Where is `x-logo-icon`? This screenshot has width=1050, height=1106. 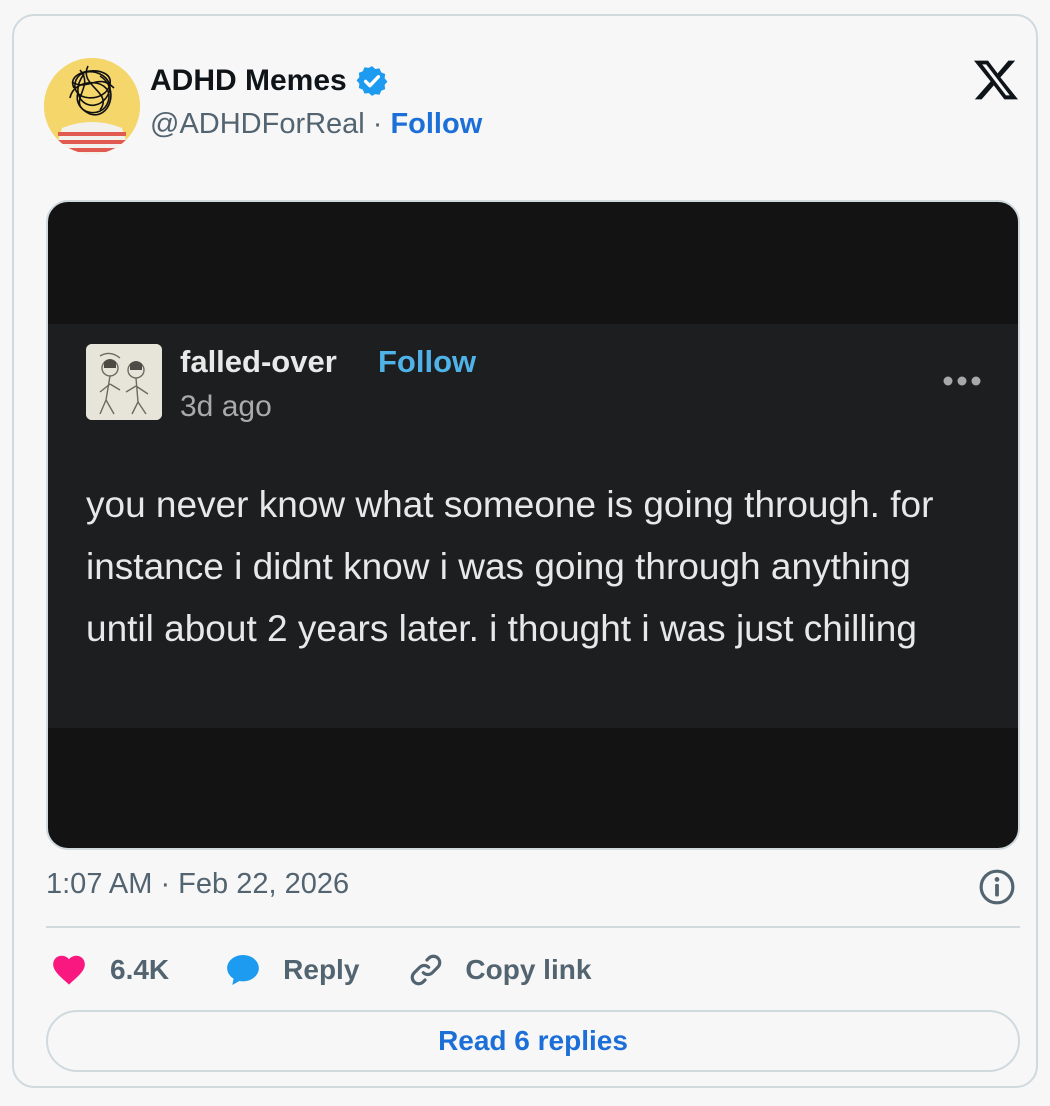
x-logo-icon is located at coordinates (996, 80).